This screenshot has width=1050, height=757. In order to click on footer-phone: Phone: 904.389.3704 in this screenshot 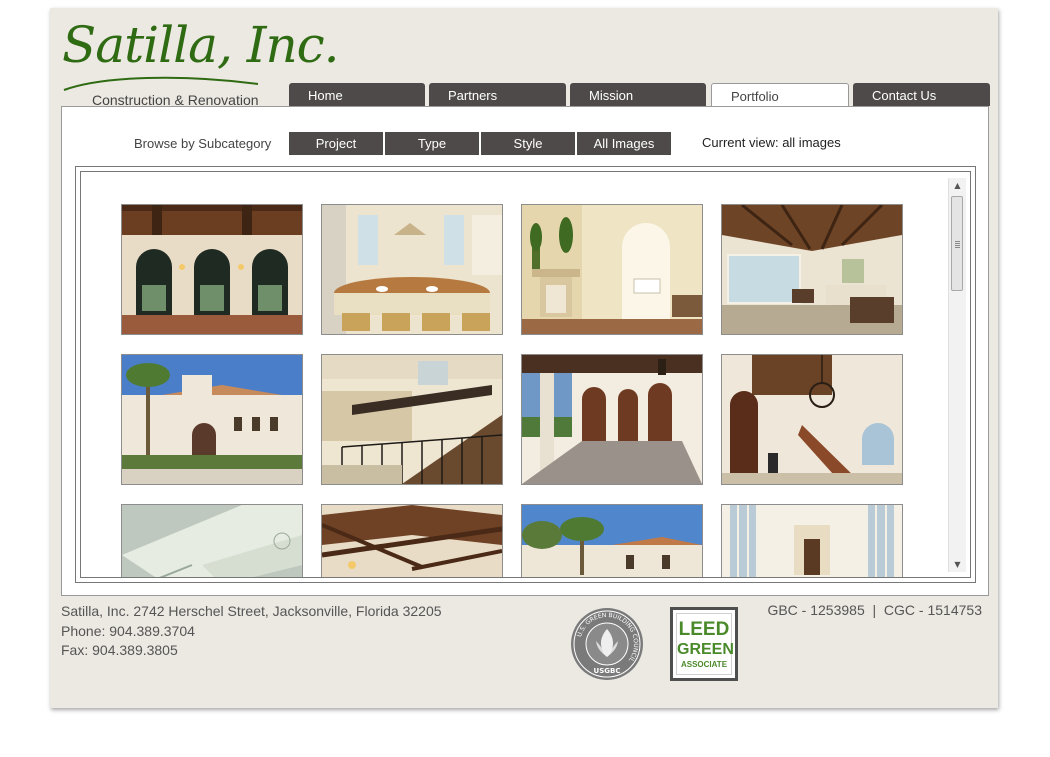, I will do `click(128, 630)`.